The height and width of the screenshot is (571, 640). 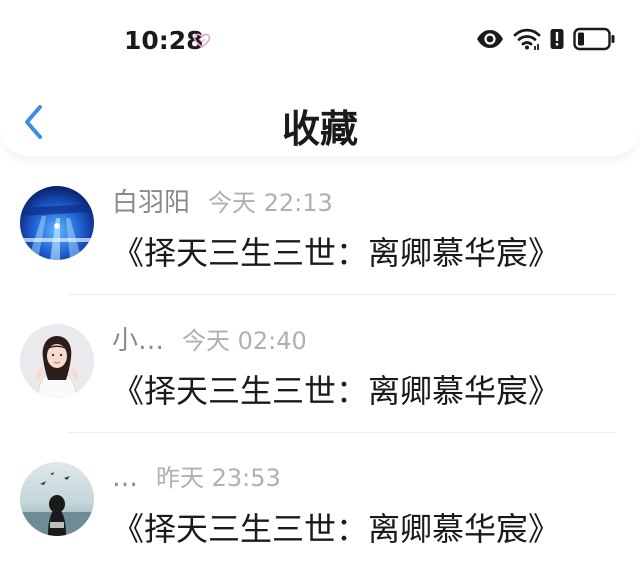 I want to click on sender-name: 白羽阳, so click(x=151, y=203).